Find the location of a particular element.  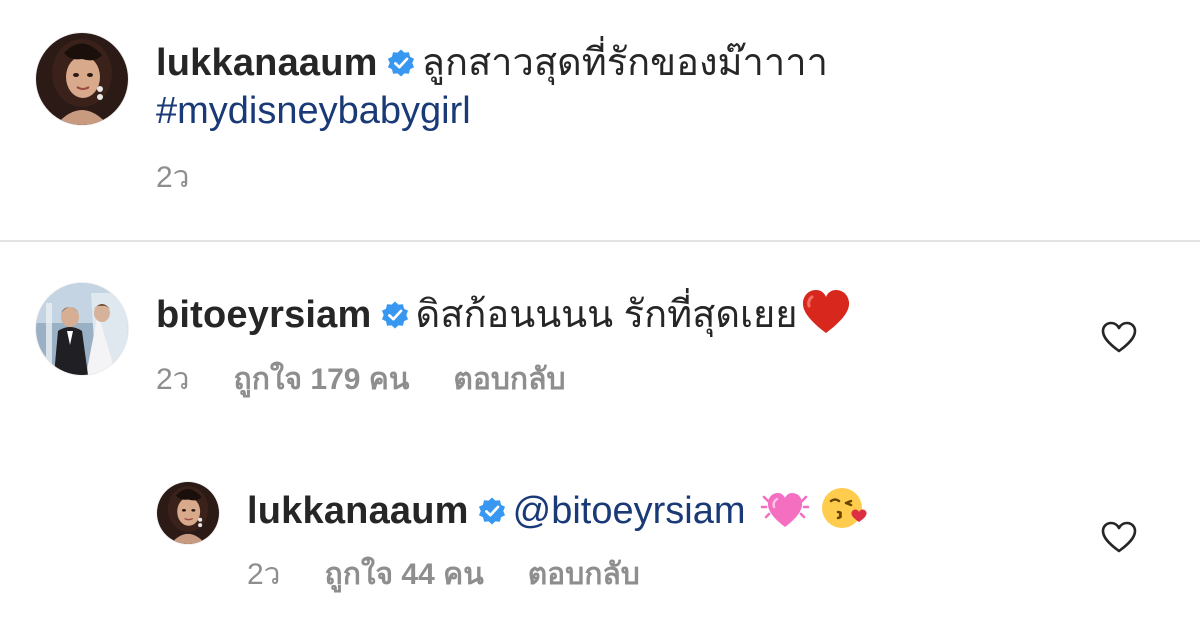

likes-count: ถูกใจ 179 คน is located at coordinates (322, 379).